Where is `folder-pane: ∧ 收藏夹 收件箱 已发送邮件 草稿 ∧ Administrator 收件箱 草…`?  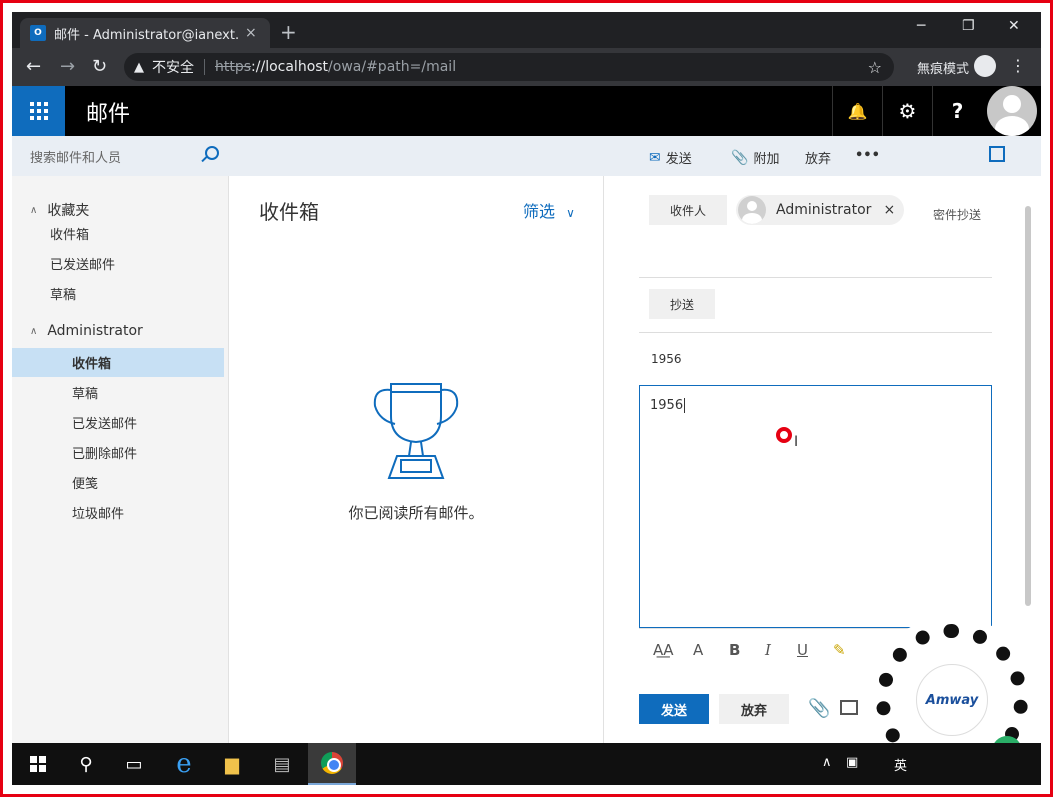 folder-pane: ∧ 收藏夹 收件箱 已发送邮件 草稿 ∧ Administrator 收件箱 草… is located at coordinates (120, 459).